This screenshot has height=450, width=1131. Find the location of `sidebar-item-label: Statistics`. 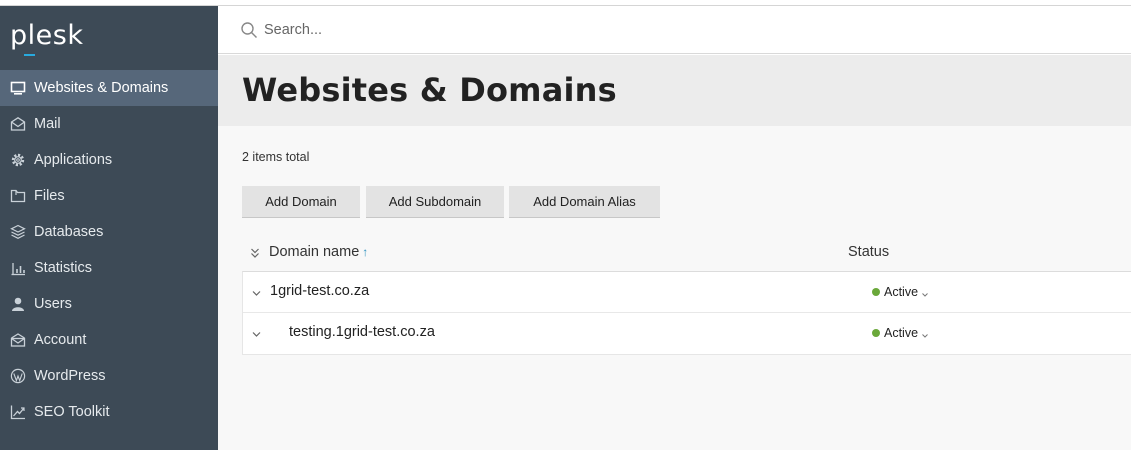

sidebar-item-label: Statistics is located at coordinates (63, 268).